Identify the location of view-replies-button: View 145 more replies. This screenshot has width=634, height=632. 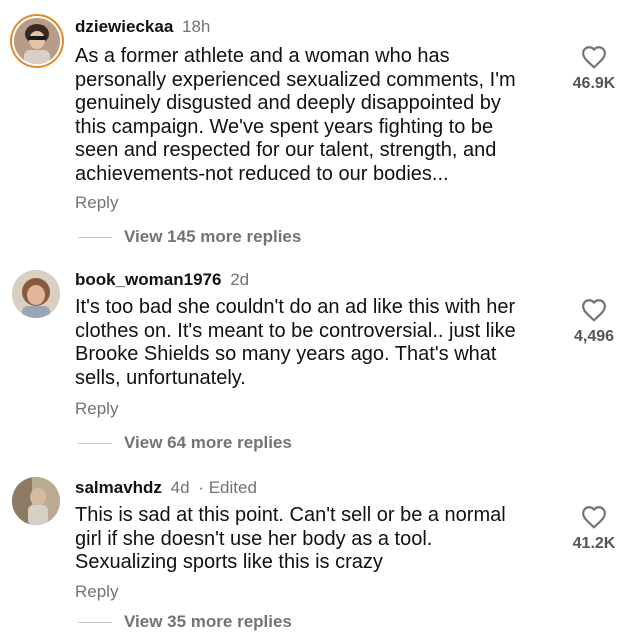
(189, 237).